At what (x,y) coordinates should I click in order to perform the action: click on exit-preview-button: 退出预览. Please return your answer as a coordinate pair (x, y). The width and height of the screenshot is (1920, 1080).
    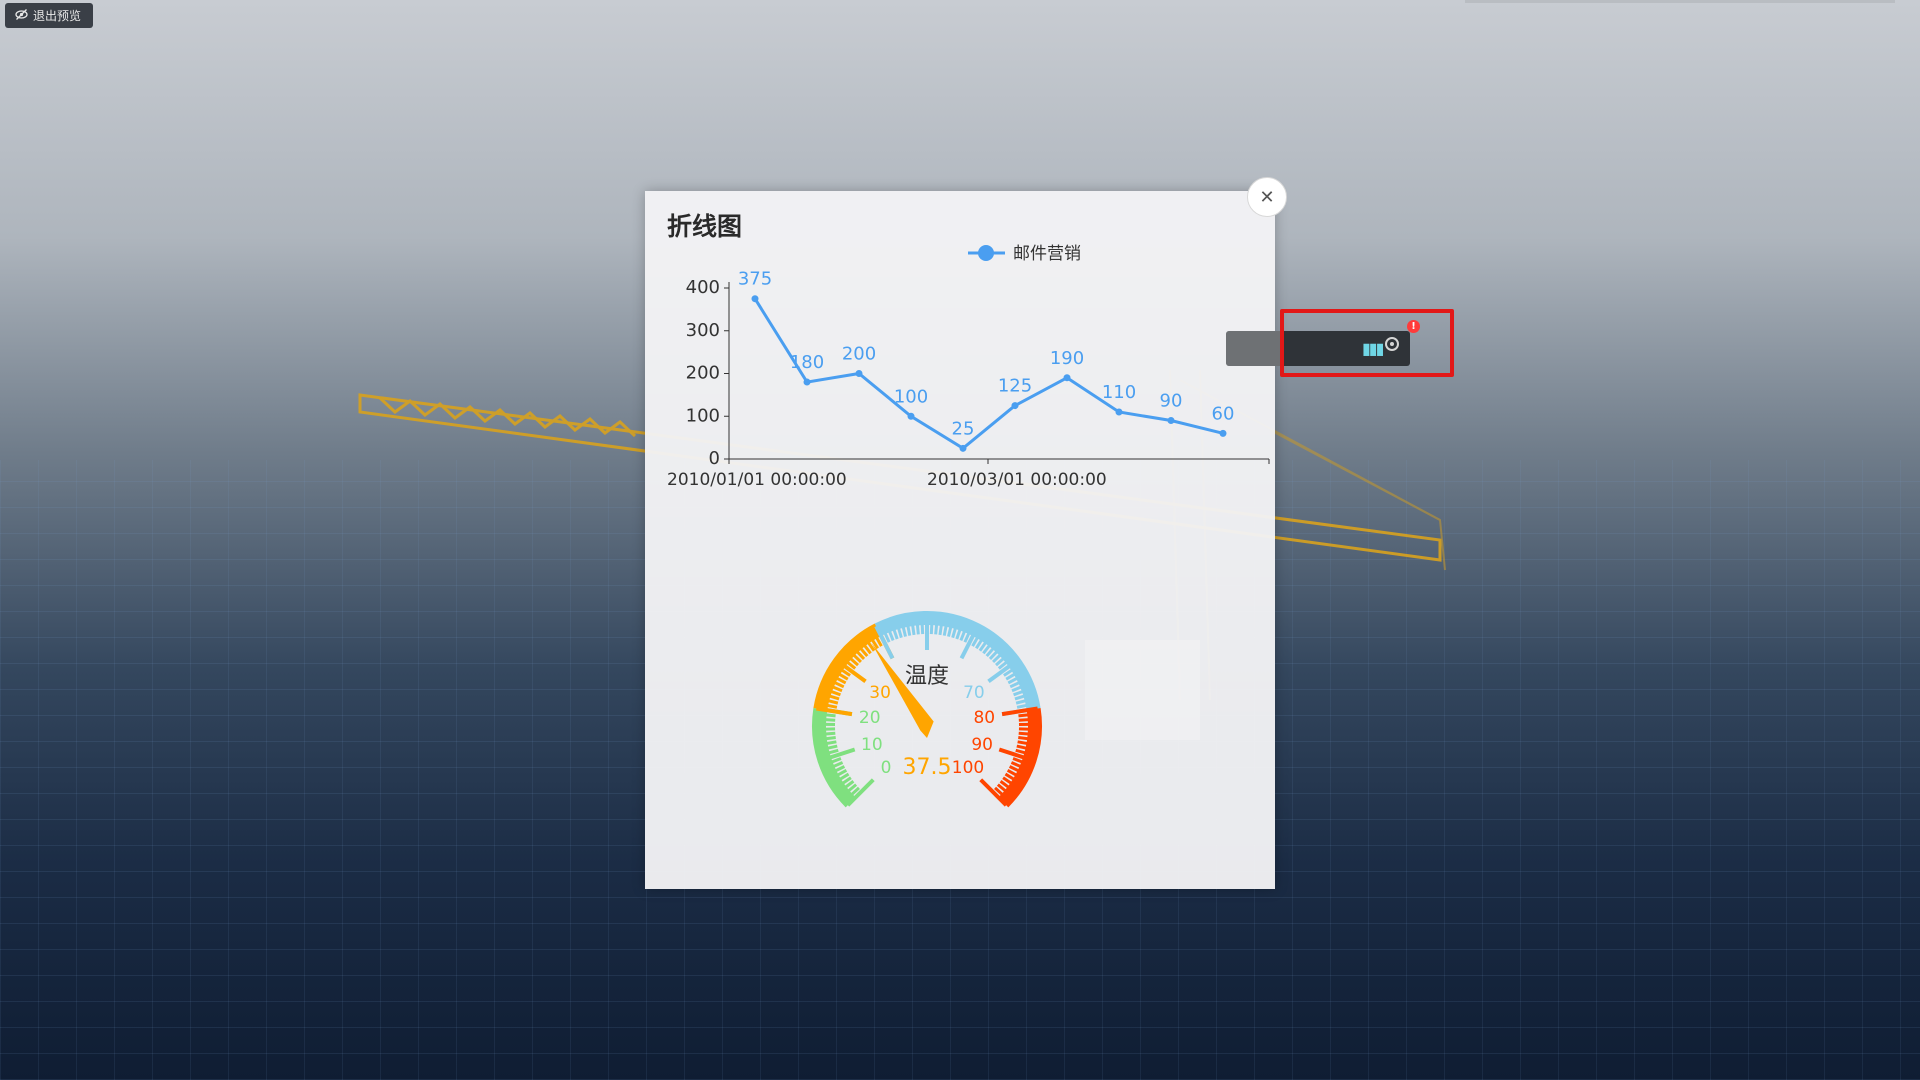
    Looking at the image, I should click on (49, 15).